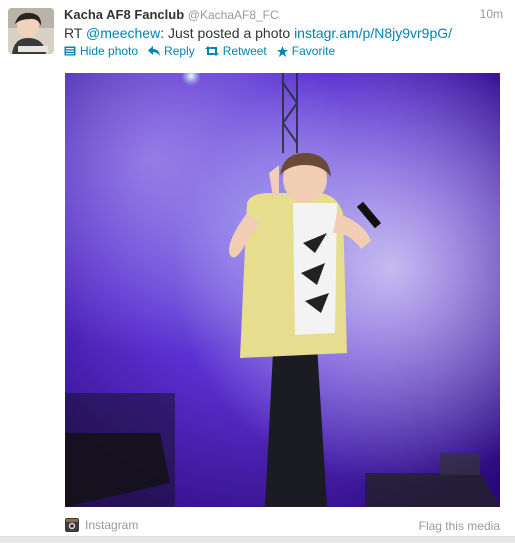  Describe the element at coordinates (179, 51) in the screenshot. I see `reply-label: Reply` at that location.